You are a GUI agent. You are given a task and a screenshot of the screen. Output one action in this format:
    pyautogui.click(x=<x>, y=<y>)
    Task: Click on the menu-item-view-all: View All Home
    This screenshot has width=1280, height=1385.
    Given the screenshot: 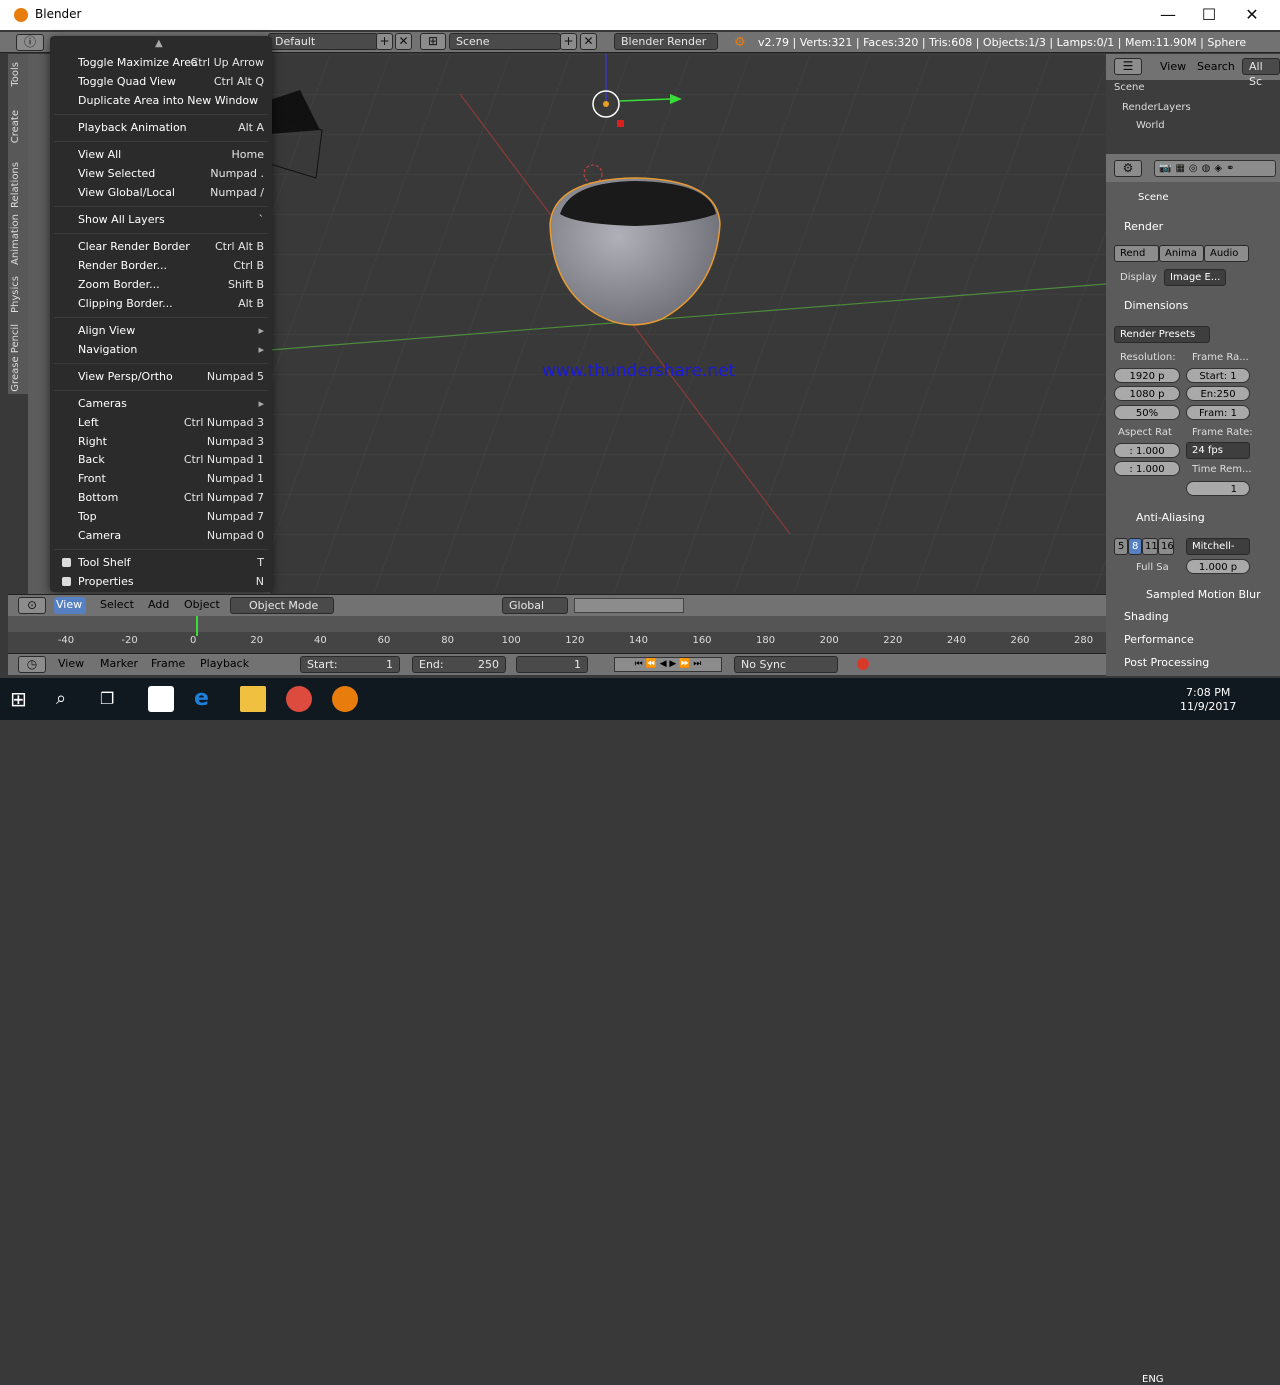 What is the action you would take?
    pyautogui.click(x=171, y=155)
    